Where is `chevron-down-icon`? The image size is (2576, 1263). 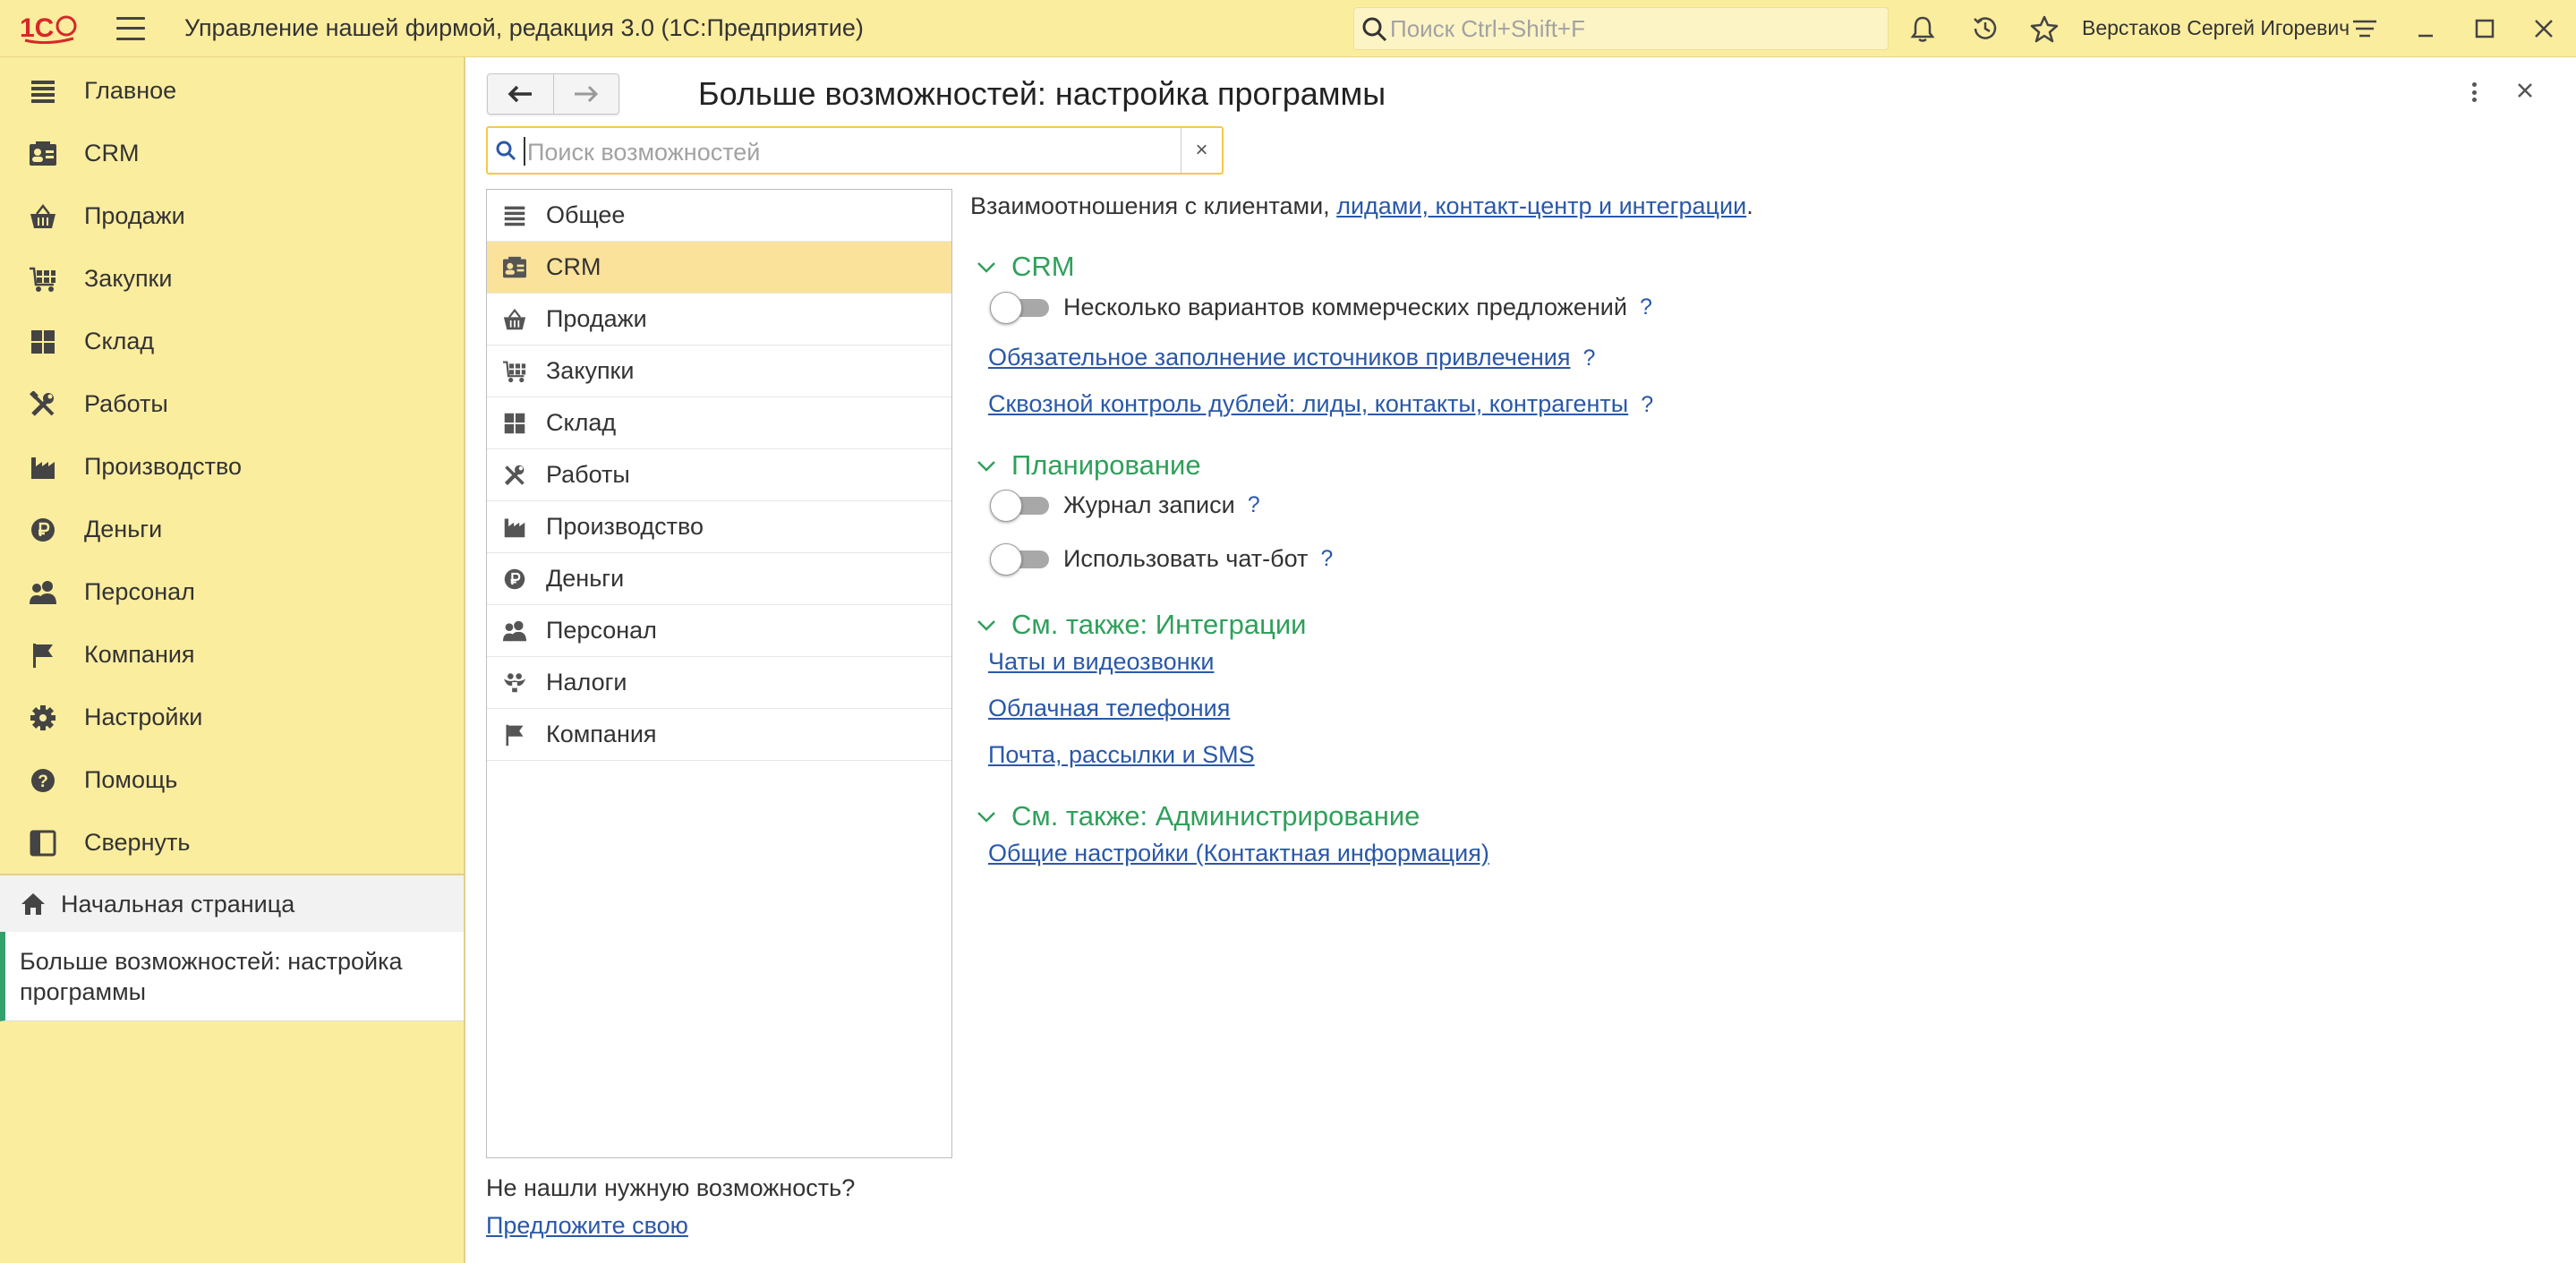
chevron-down-icon is located at coordinates (987, 267).